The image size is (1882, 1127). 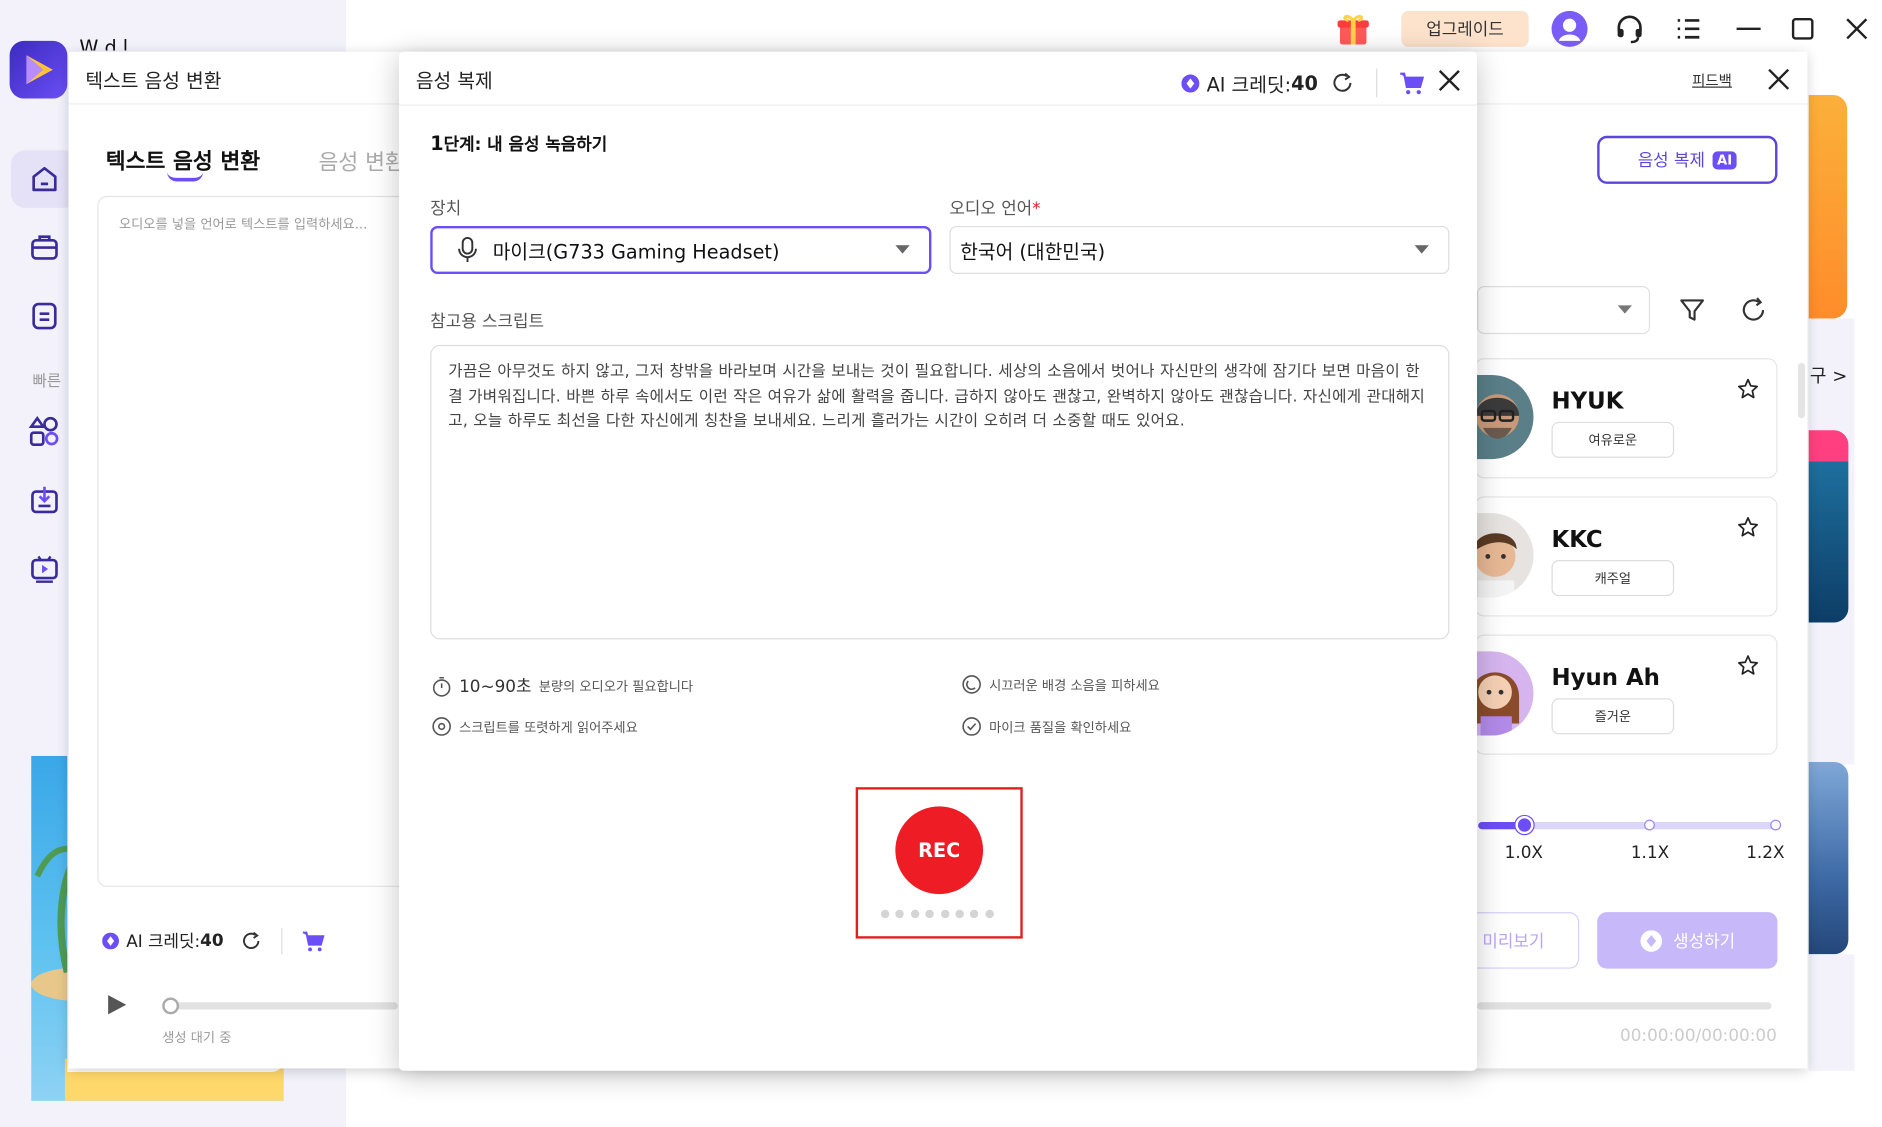 I want to click on tab-voice-changer: 음성 변환, so click(x=360, y=160).